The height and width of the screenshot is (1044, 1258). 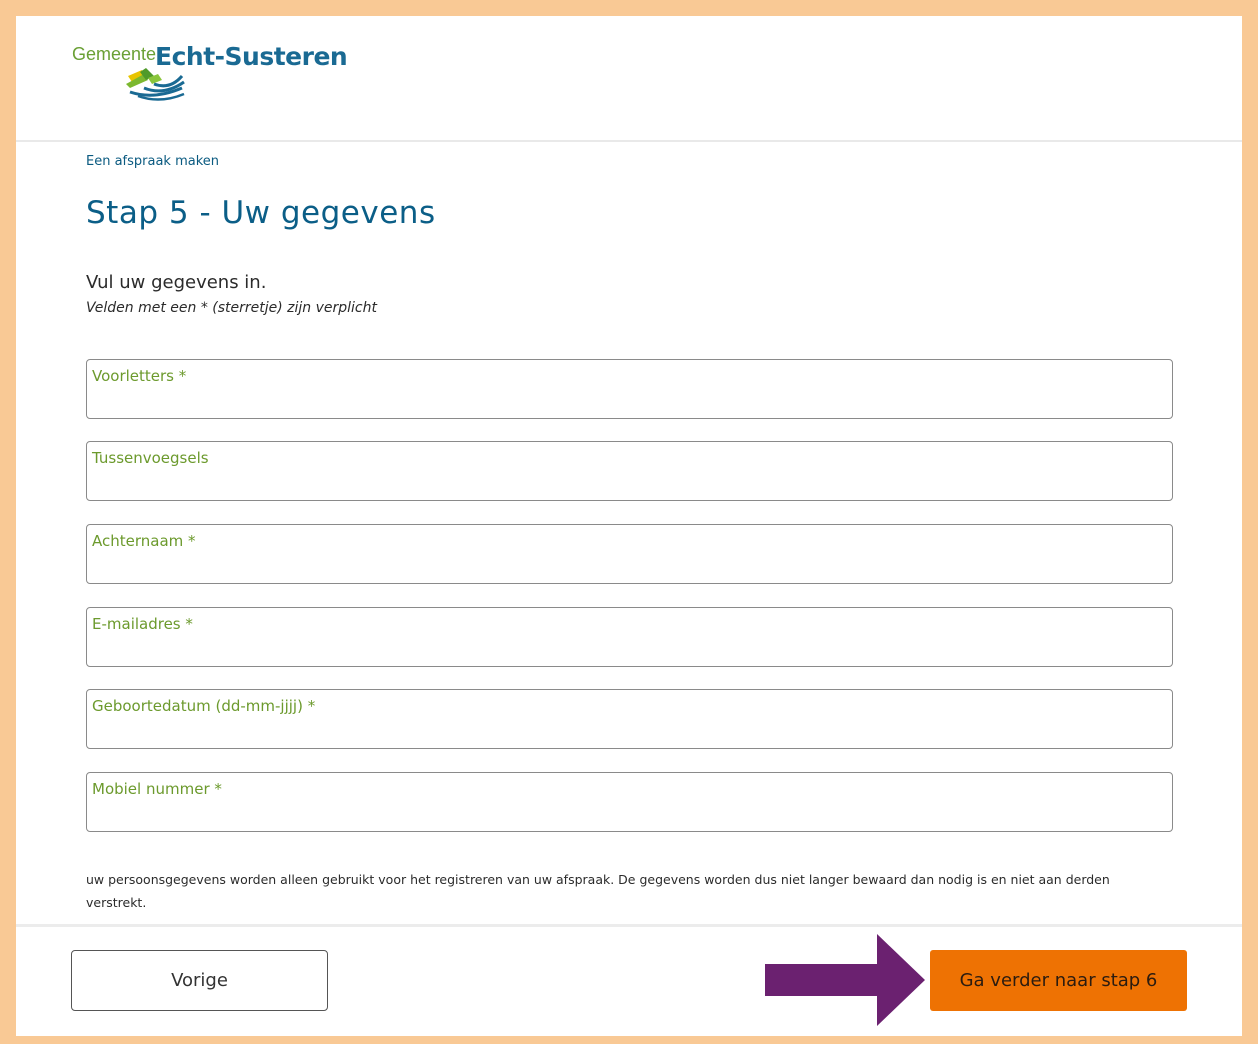 What do you see at coordinates (144, 541) in the screenshot?
I see `surname-label: Achternaam *` at bounding box center [144, 541].